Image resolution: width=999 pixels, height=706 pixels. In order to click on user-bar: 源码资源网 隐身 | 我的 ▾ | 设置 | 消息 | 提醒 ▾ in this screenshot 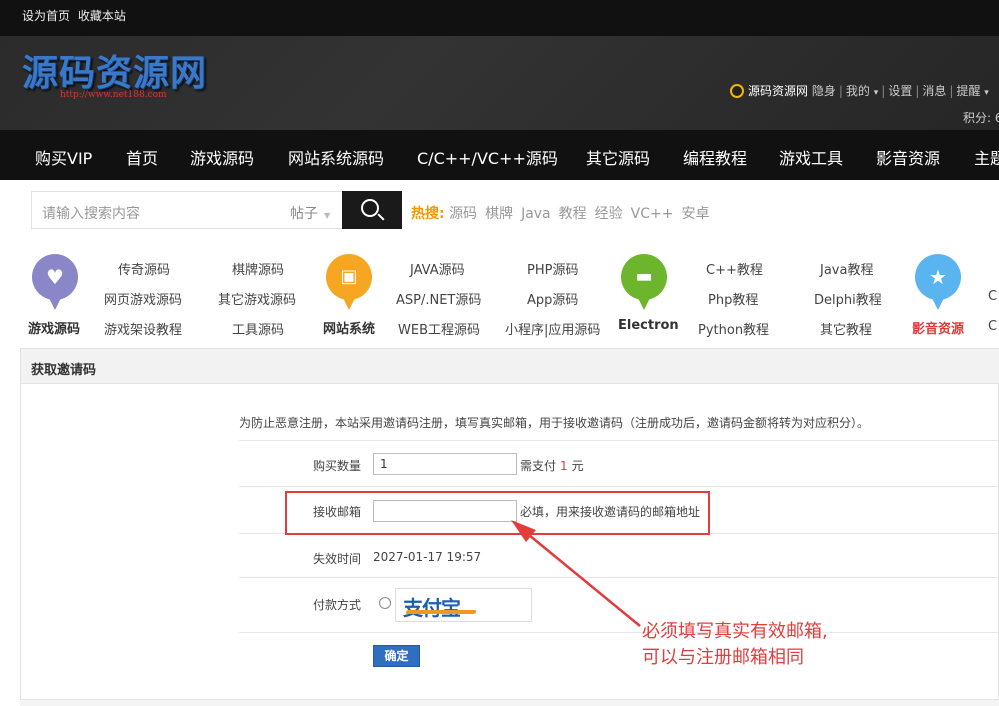, I will do `click(859, 90)`.